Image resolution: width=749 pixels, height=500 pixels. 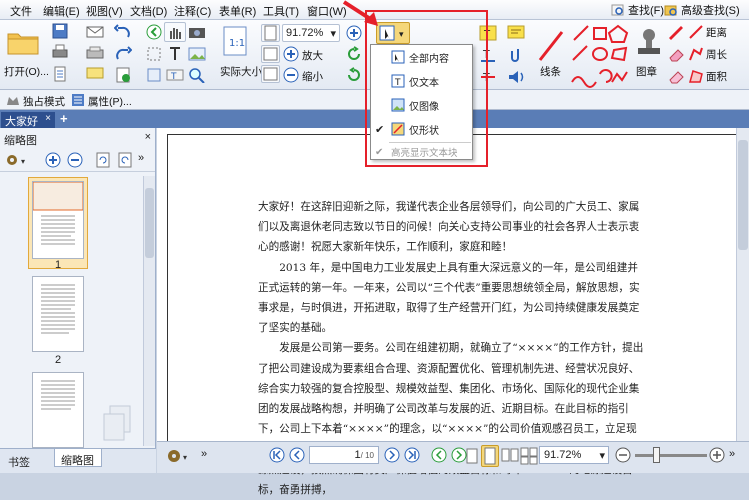 What do you see at coordinates (550, 71) in the screenshot?
I see `line-tool-label: 线条` at bounding box center [550, 71].